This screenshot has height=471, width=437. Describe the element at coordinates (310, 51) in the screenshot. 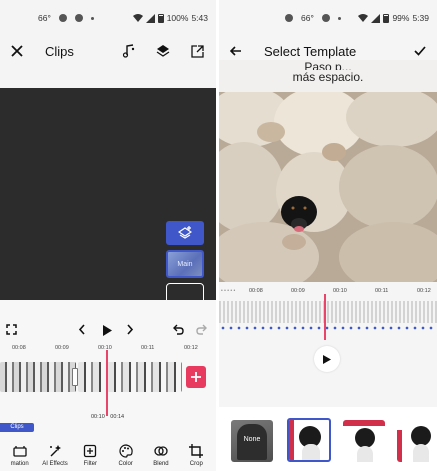

I see `page-title: Select Template` at that location.